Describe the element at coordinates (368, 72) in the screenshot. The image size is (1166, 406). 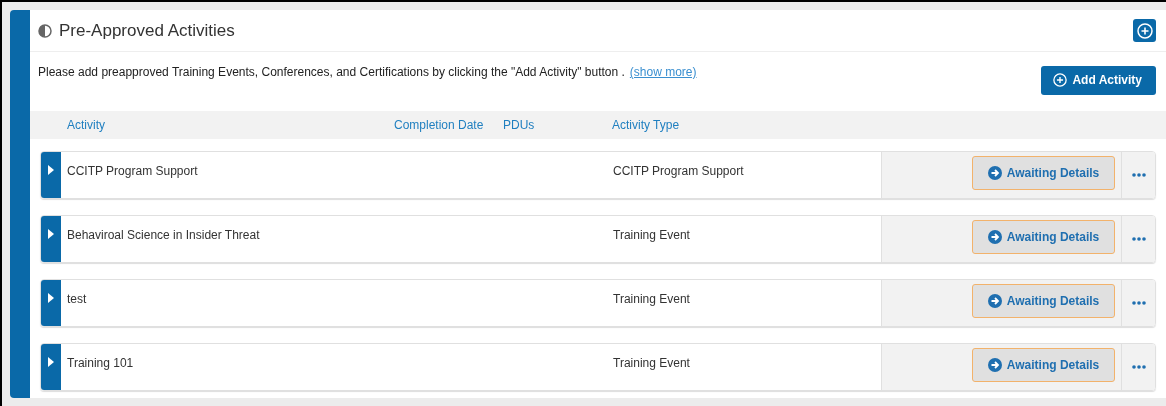
I see `description-text: Please add preapproved Training Events, Conferences, and Certifications by clicking the "Add Activity" button . (show more)` at that location.